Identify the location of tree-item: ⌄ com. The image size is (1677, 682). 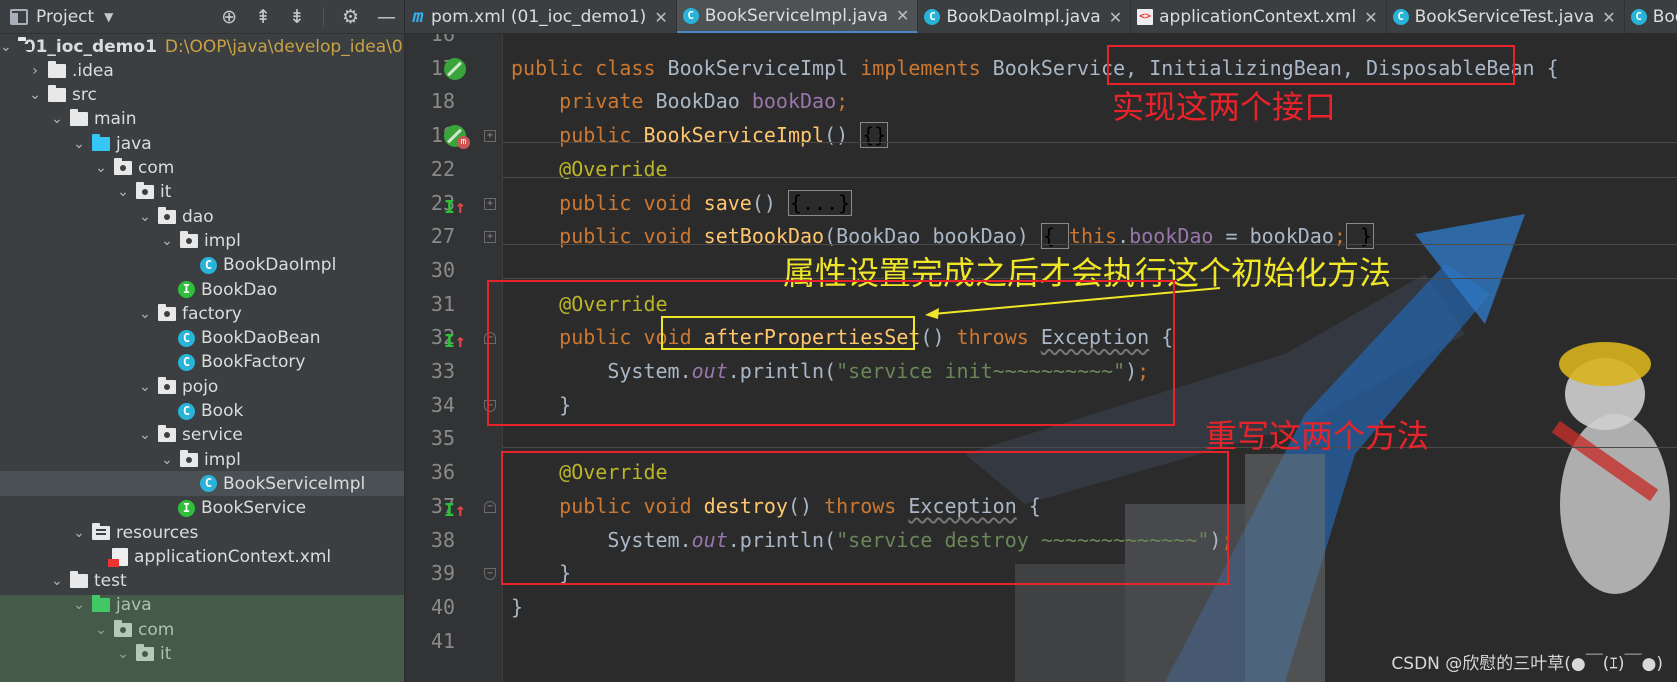
(202, 168).